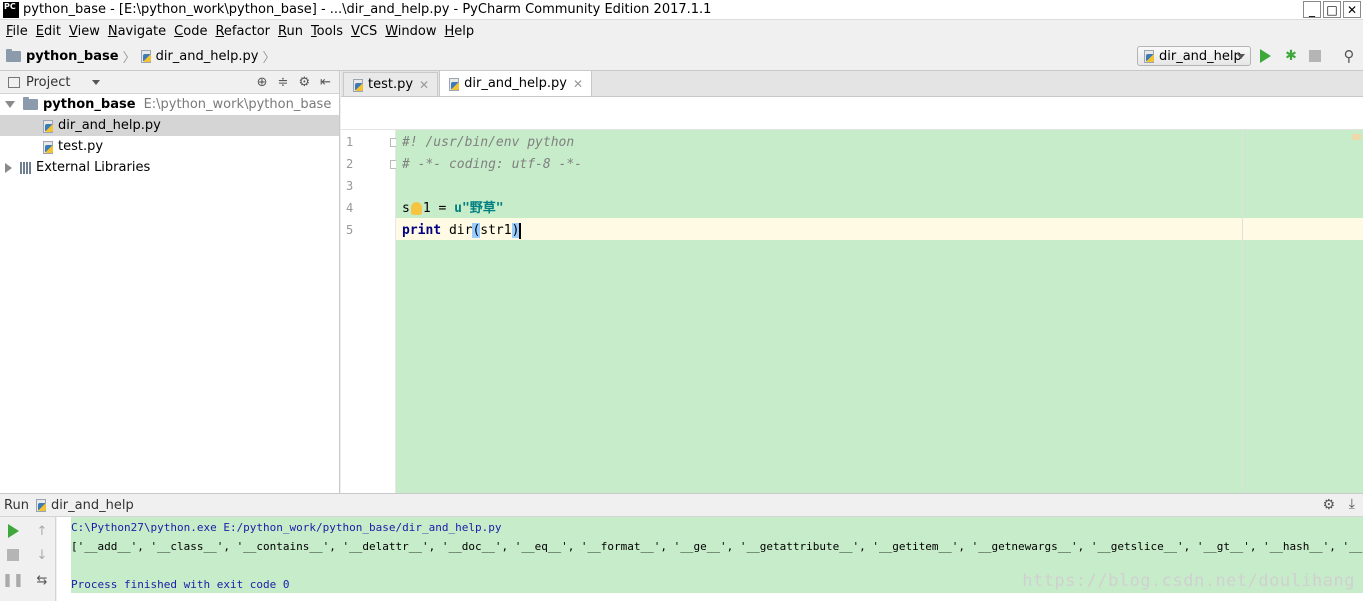 This screenshot has height=601, width=1363. I want to click on editor-breadcrumb-strip, so click(852, 113).